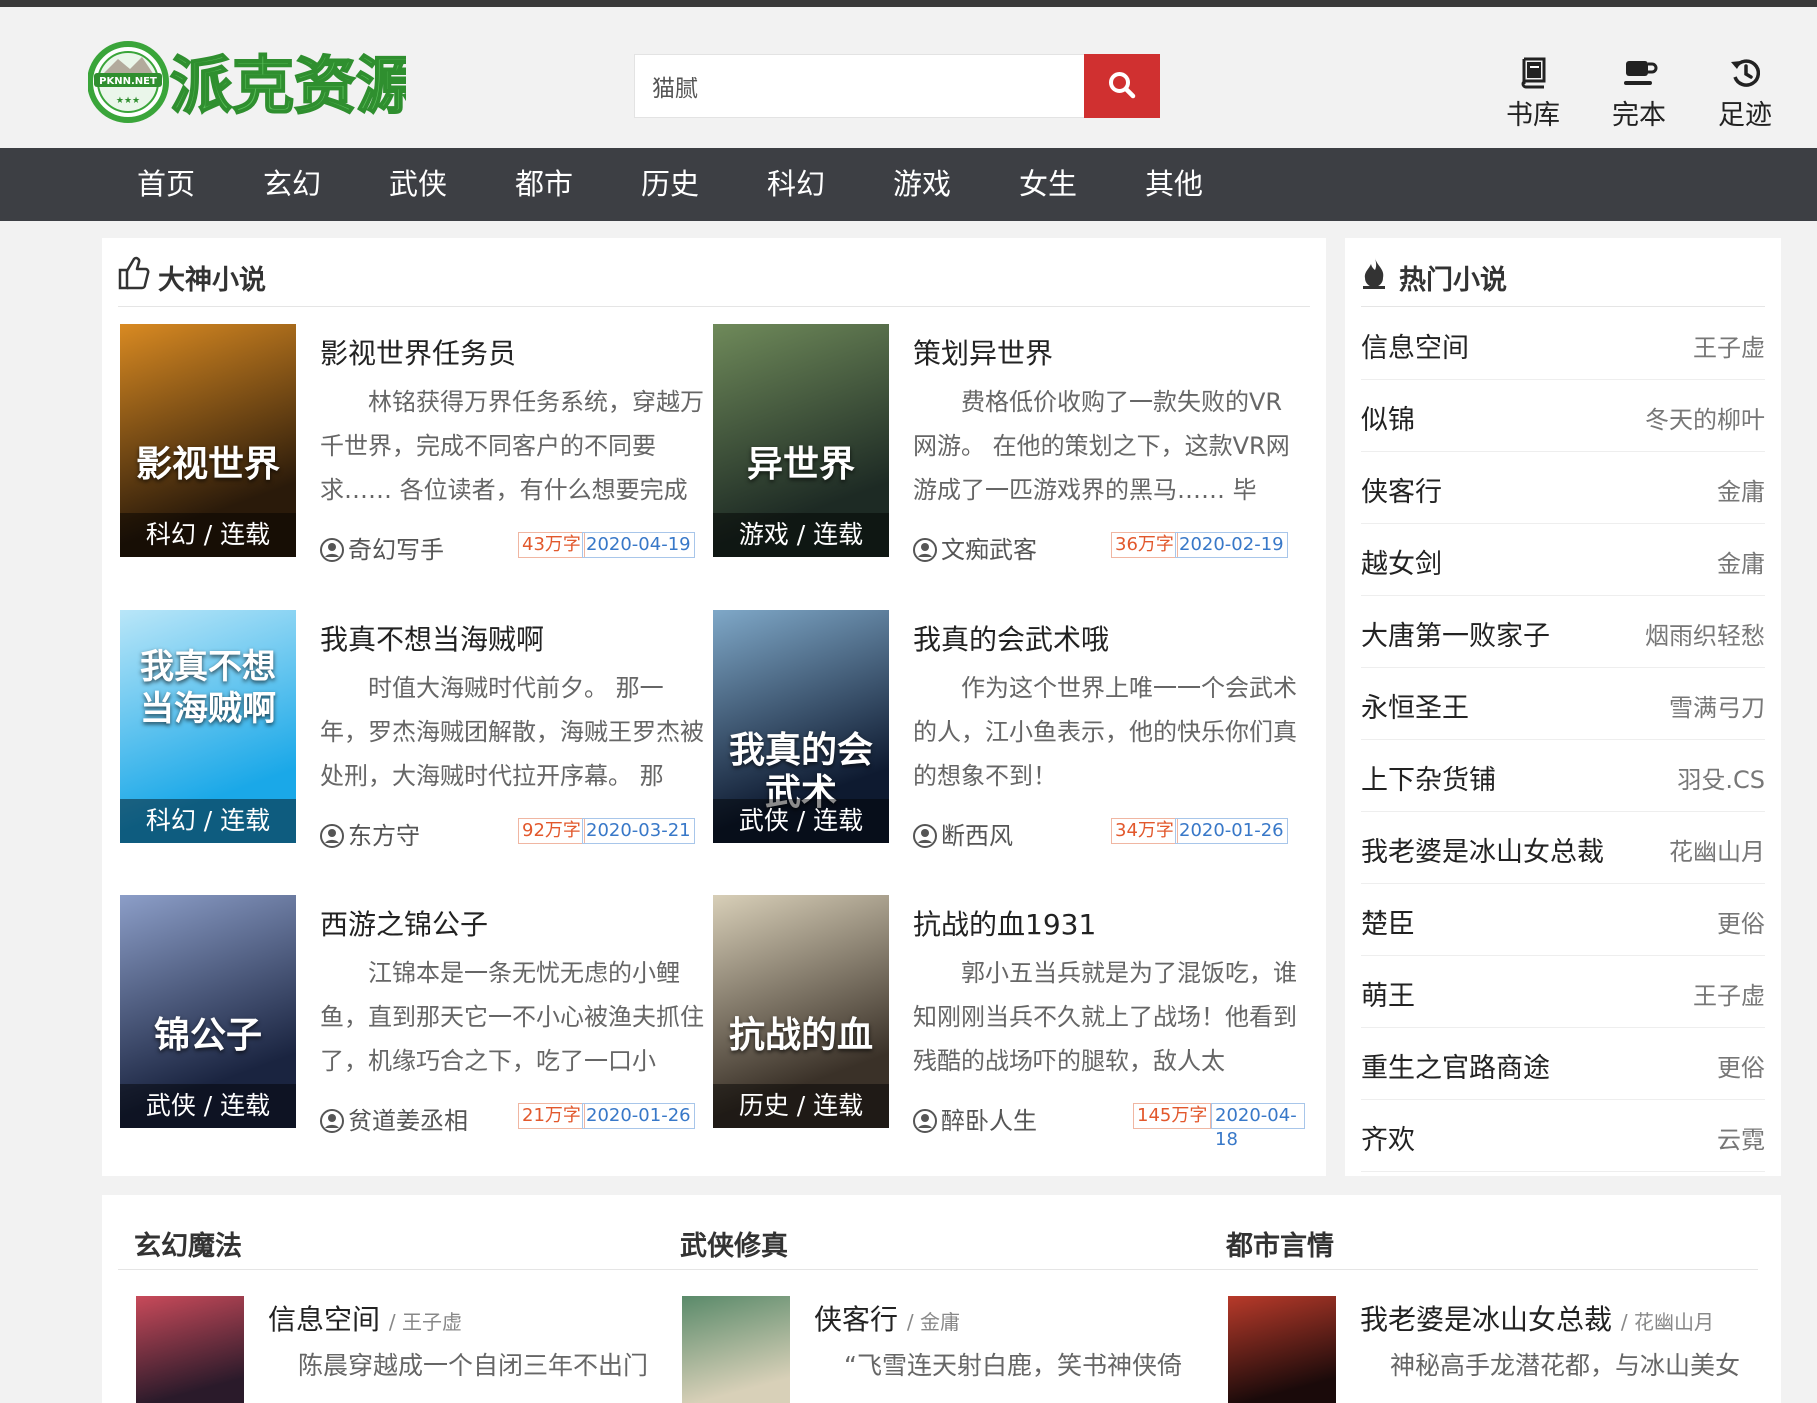 Image resolution: width=1817 pixels, height=1403 pixels. Describe the element at coordinates (384, 836) in the screenshot. I see `author-name: 东方守` at that location.